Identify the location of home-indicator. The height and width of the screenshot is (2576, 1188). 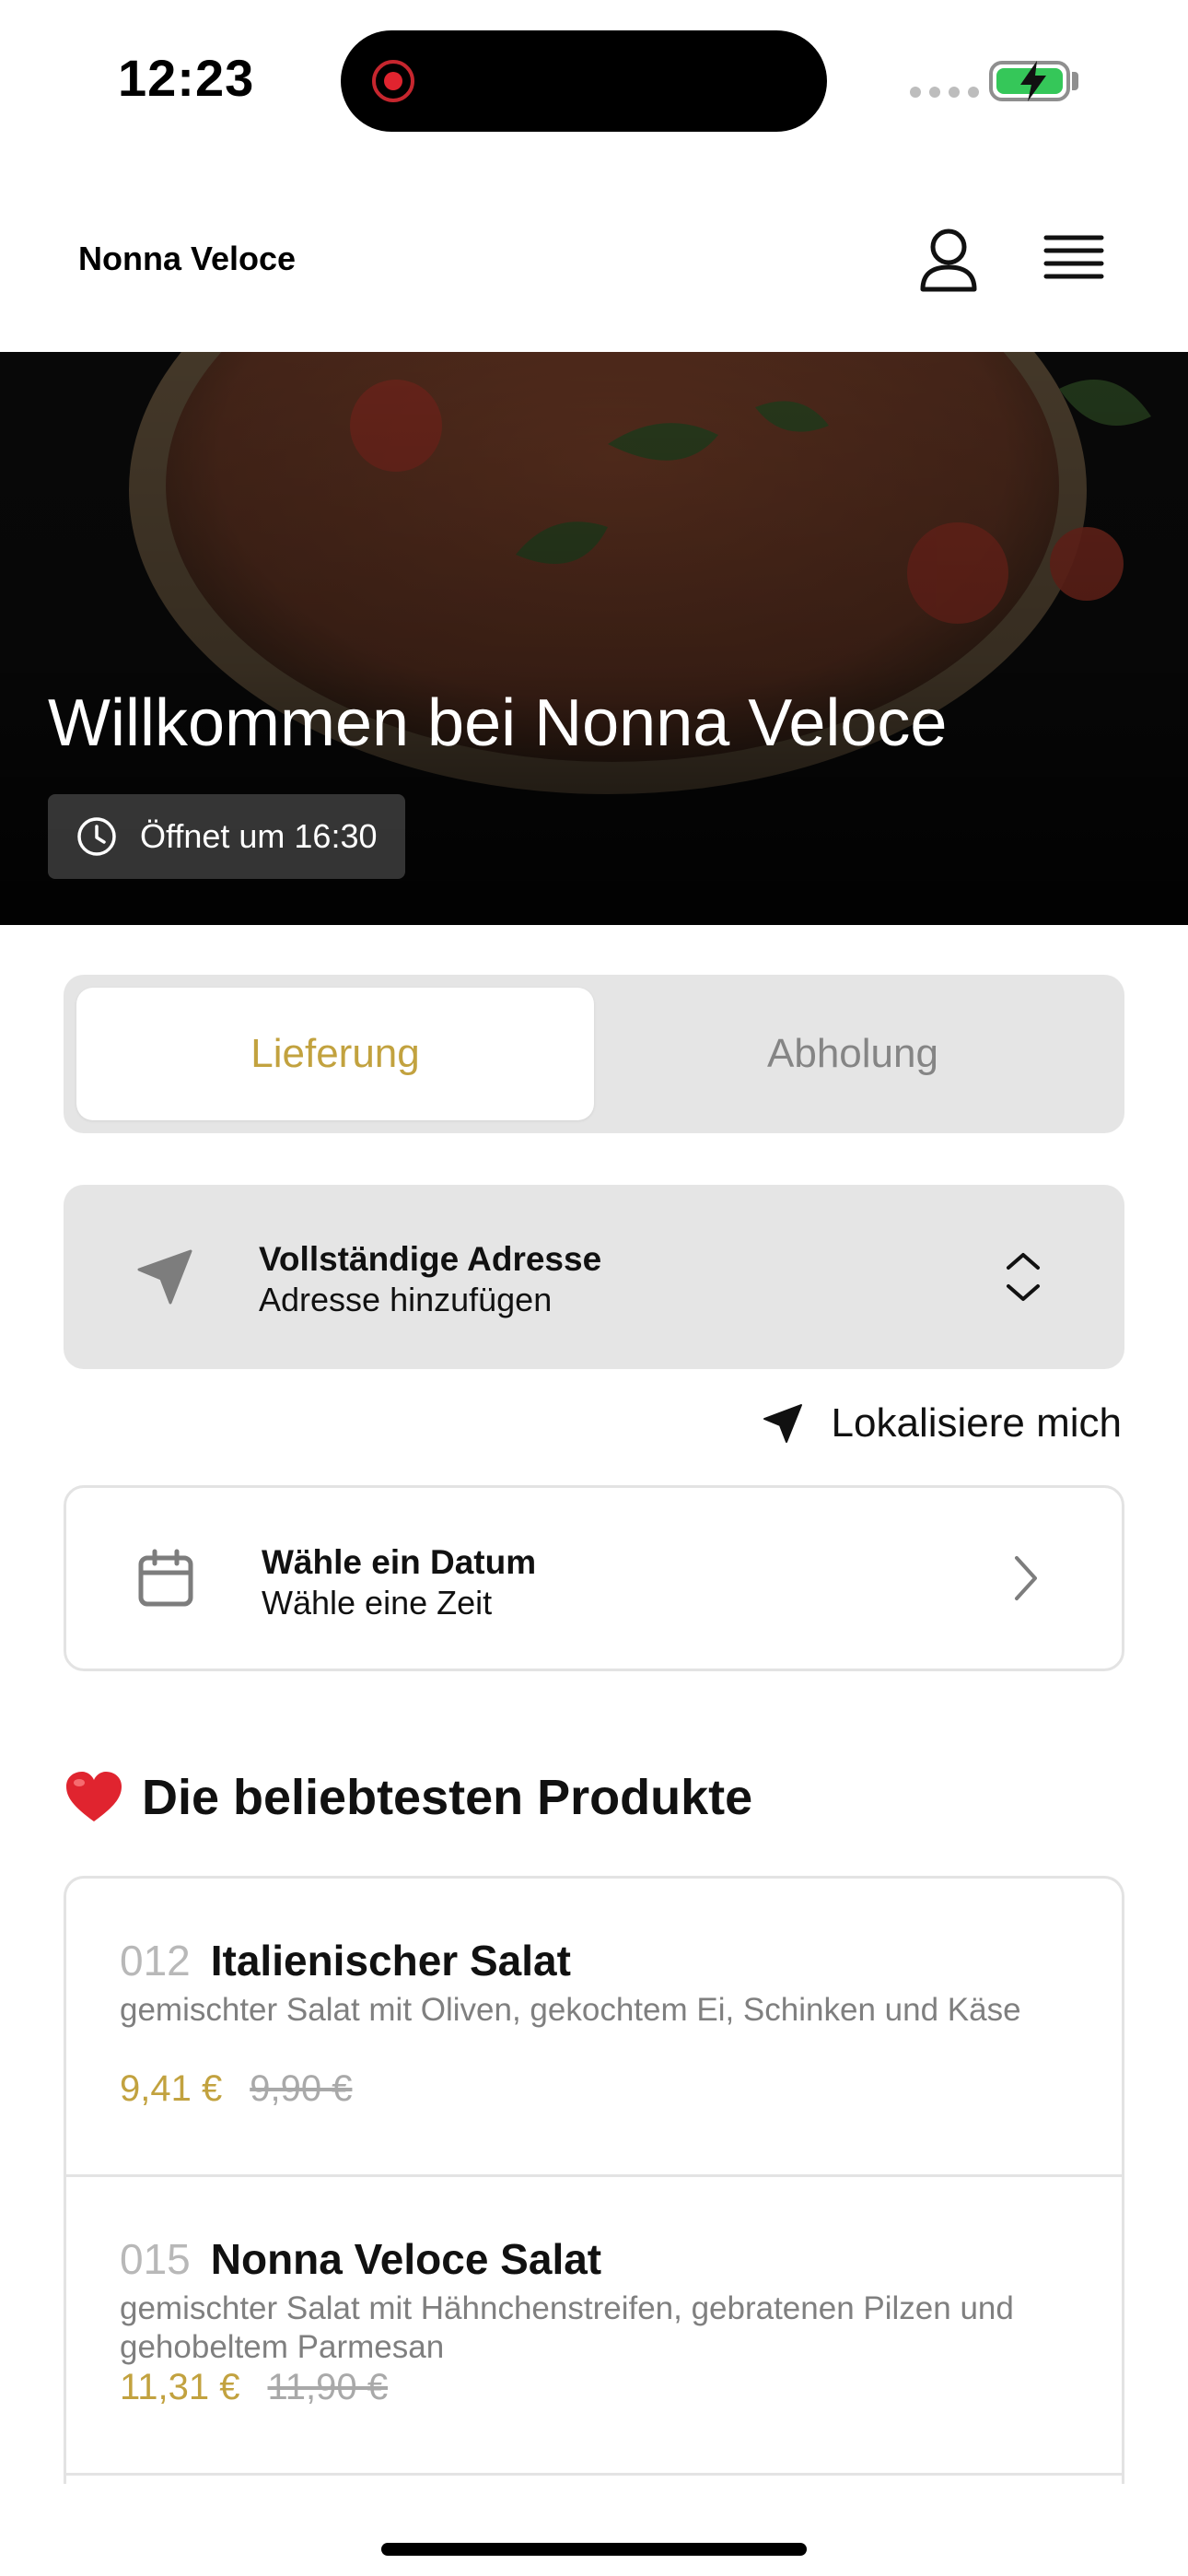
(594, 2549).